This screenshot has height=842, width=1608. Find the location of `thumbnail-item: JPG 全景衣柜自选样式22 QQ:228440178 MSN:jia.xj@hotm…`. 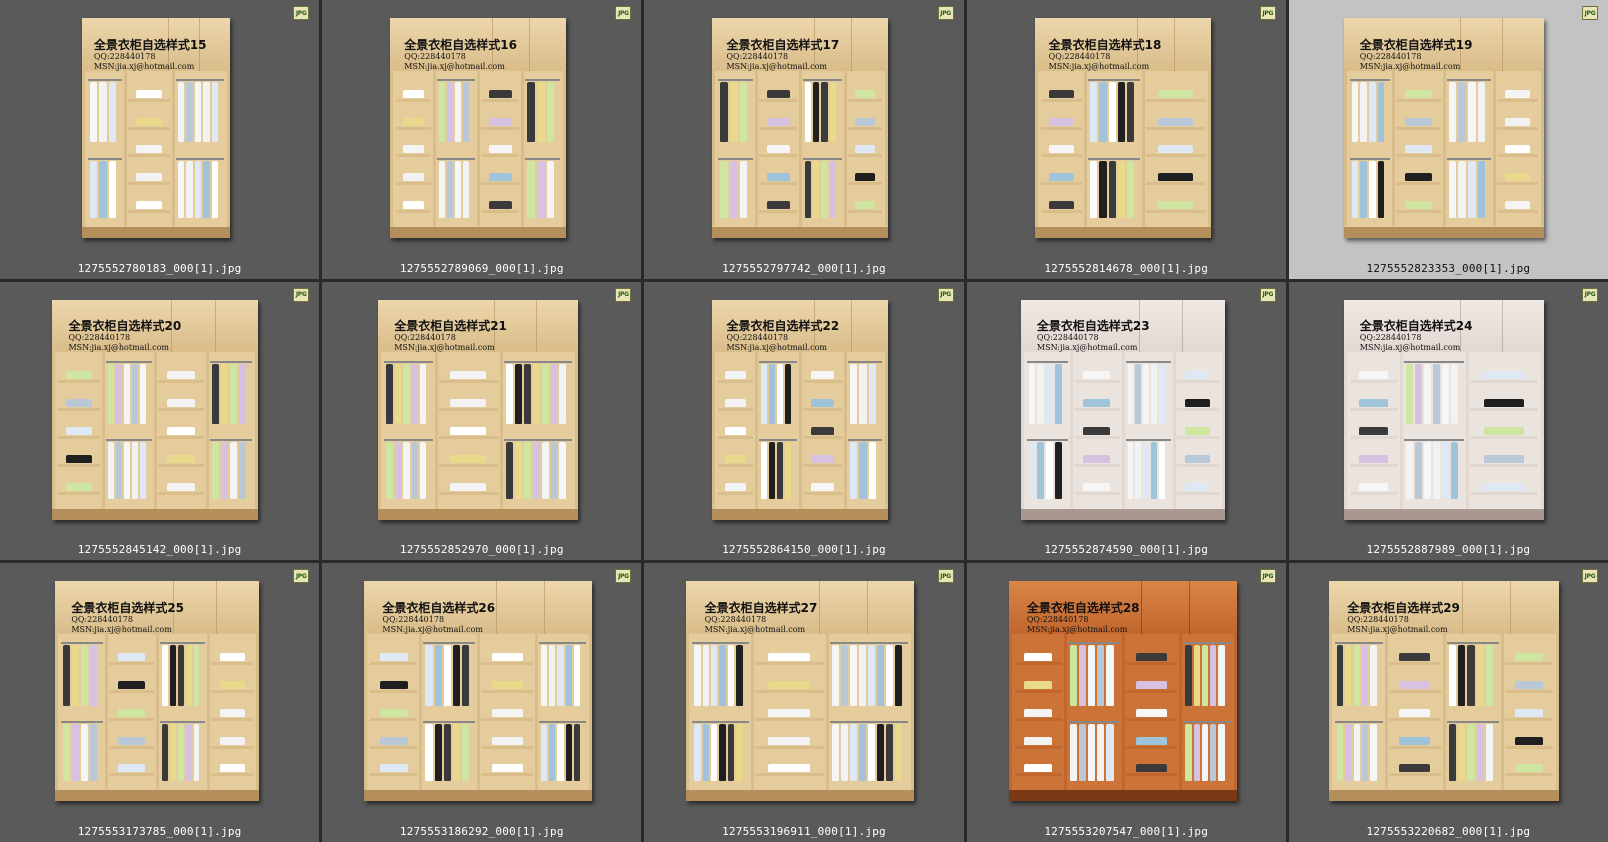

thumbnail-item: JPG 全景衣柜自选样式22 QQ:228440178 MSN:jia.xj@hotm… is located at coordinates (804, 421).